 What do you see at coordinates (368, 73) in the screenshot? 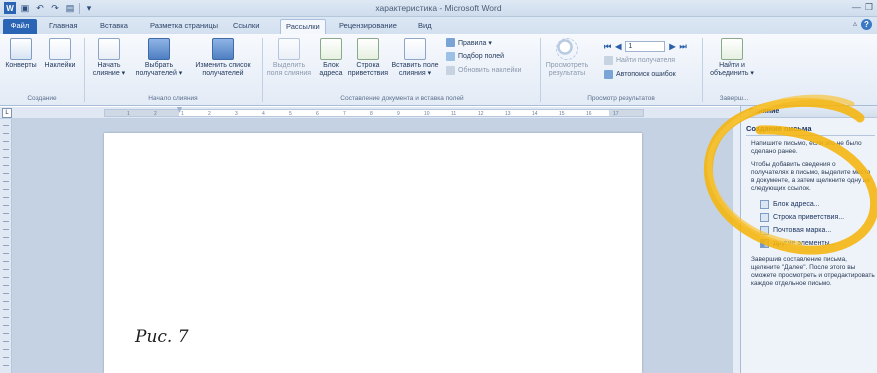
I see `greeting-line-label-2: приветствия` at bounding box center [368, 73].